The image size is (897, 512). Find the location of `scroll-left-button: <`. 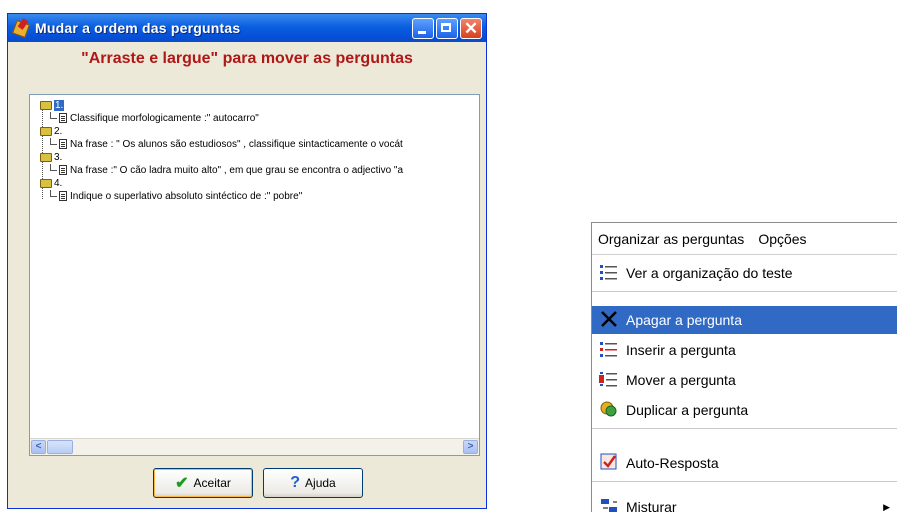

scroll-left-button: < is located at coordinates (38, 447).